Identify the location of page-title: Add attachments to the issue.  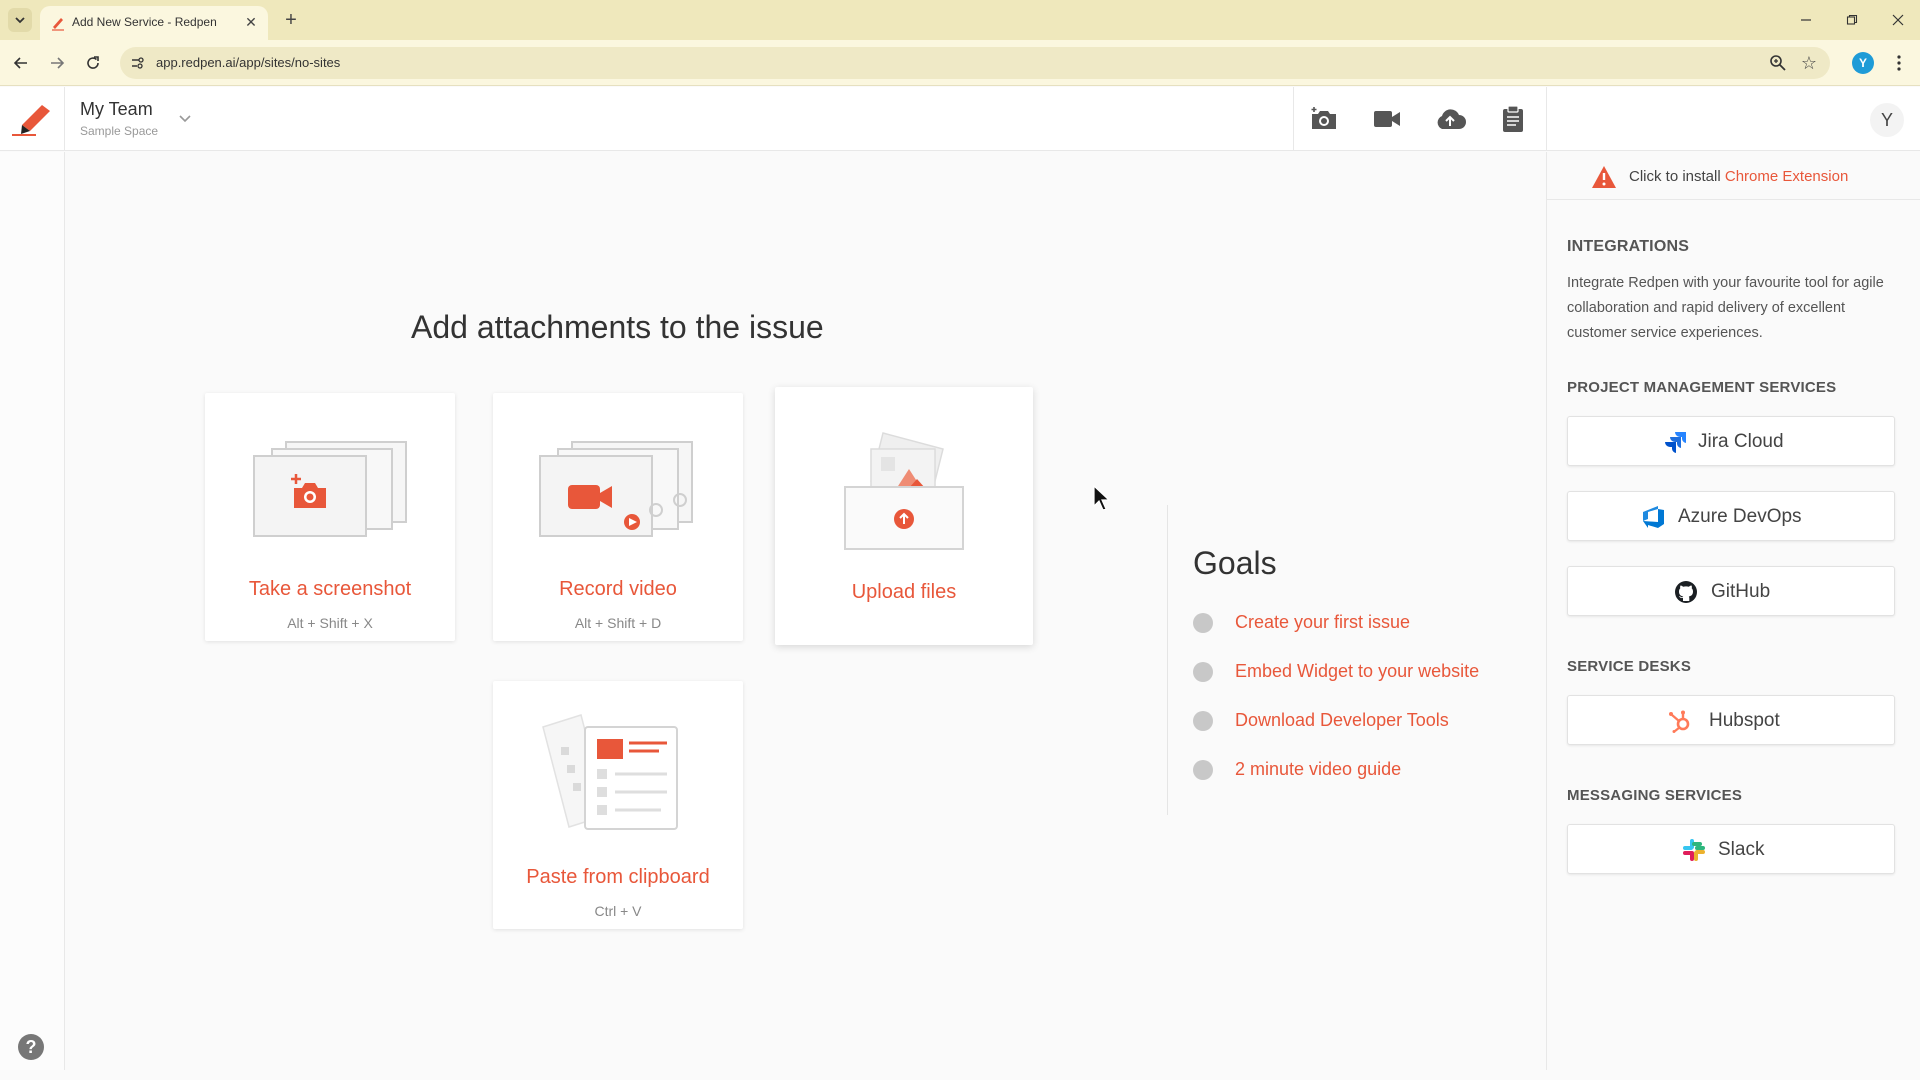
(617, 327).